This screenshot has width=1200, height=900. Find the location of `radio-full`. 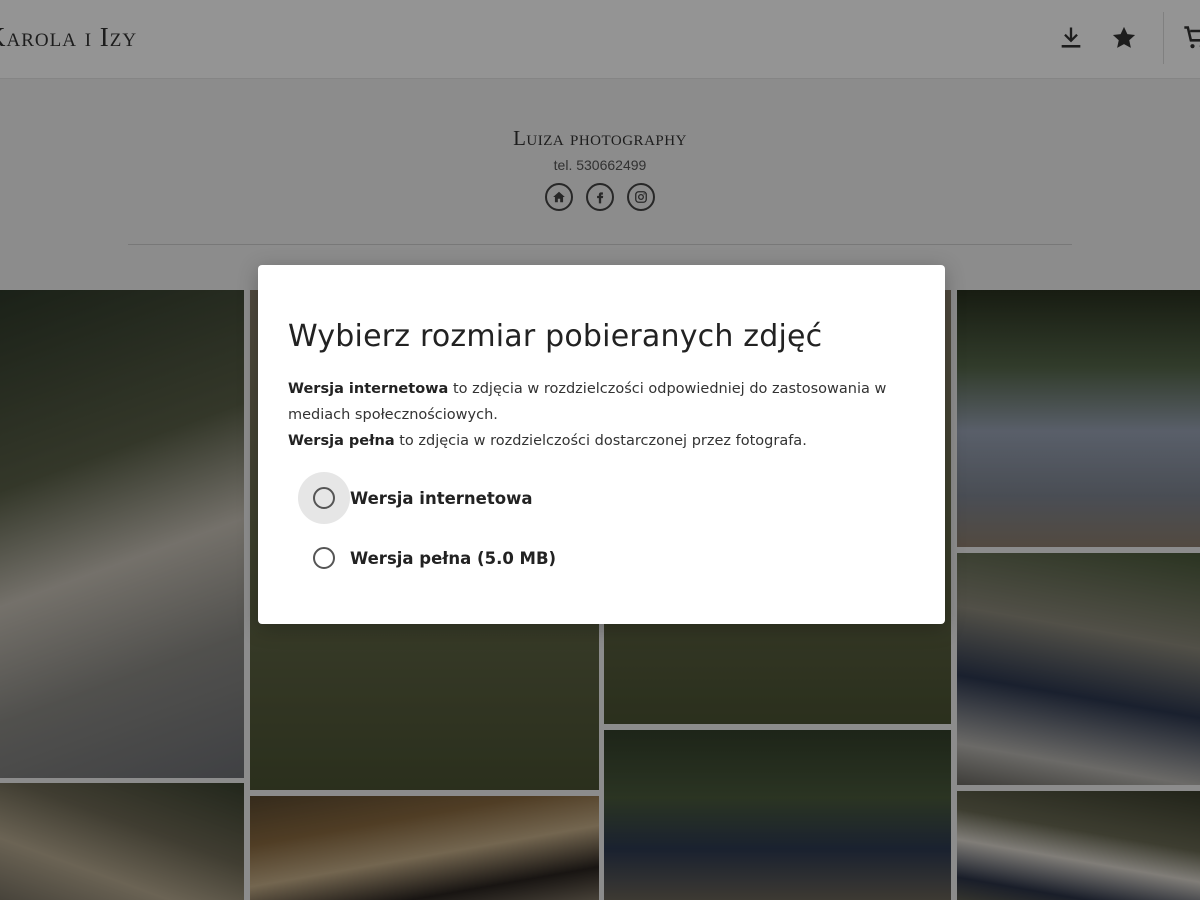

radio-full is located at coordinates (324, 558).